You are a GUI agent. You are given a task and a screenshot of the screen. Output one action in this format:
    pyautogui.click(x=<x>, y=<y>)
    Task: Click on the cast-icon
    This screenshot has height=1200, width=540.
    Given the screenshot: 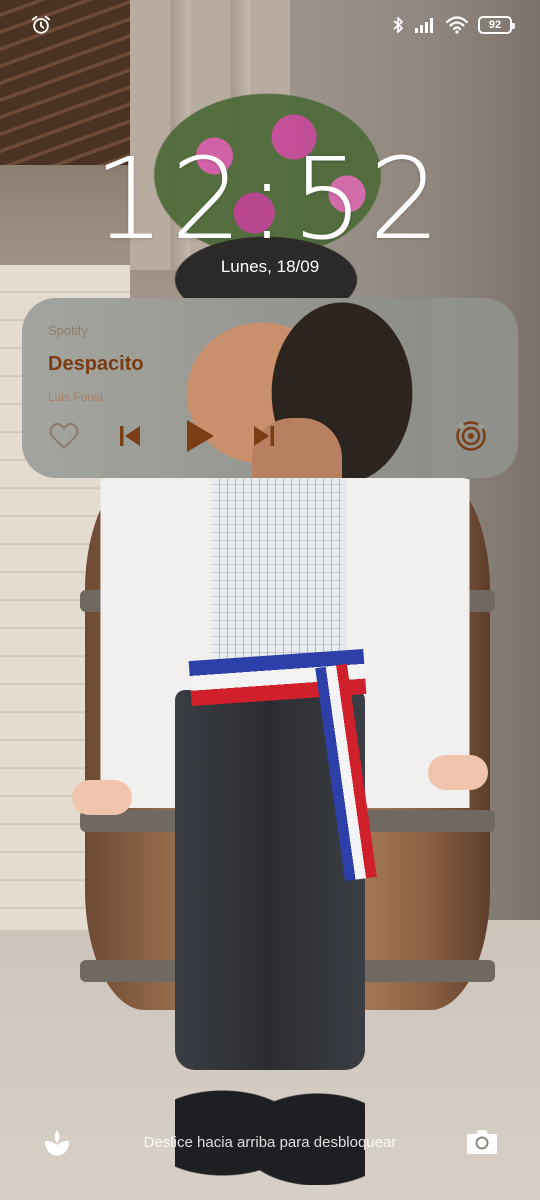 What is the action you would take?
    pyautogui.click(x=471, y=436)
    